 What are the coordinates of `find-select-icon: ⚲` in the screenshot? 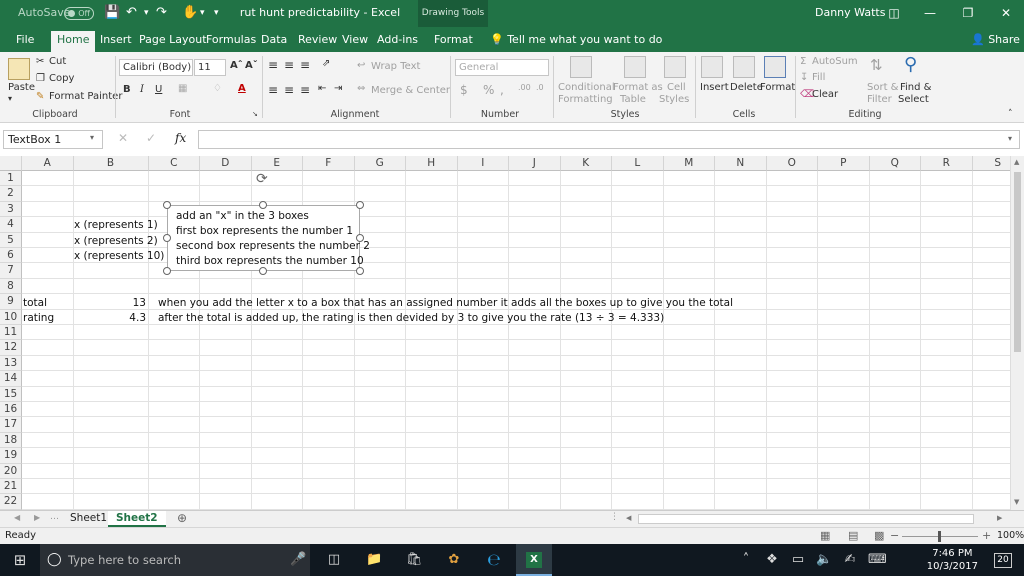 It's located at (910, 64).